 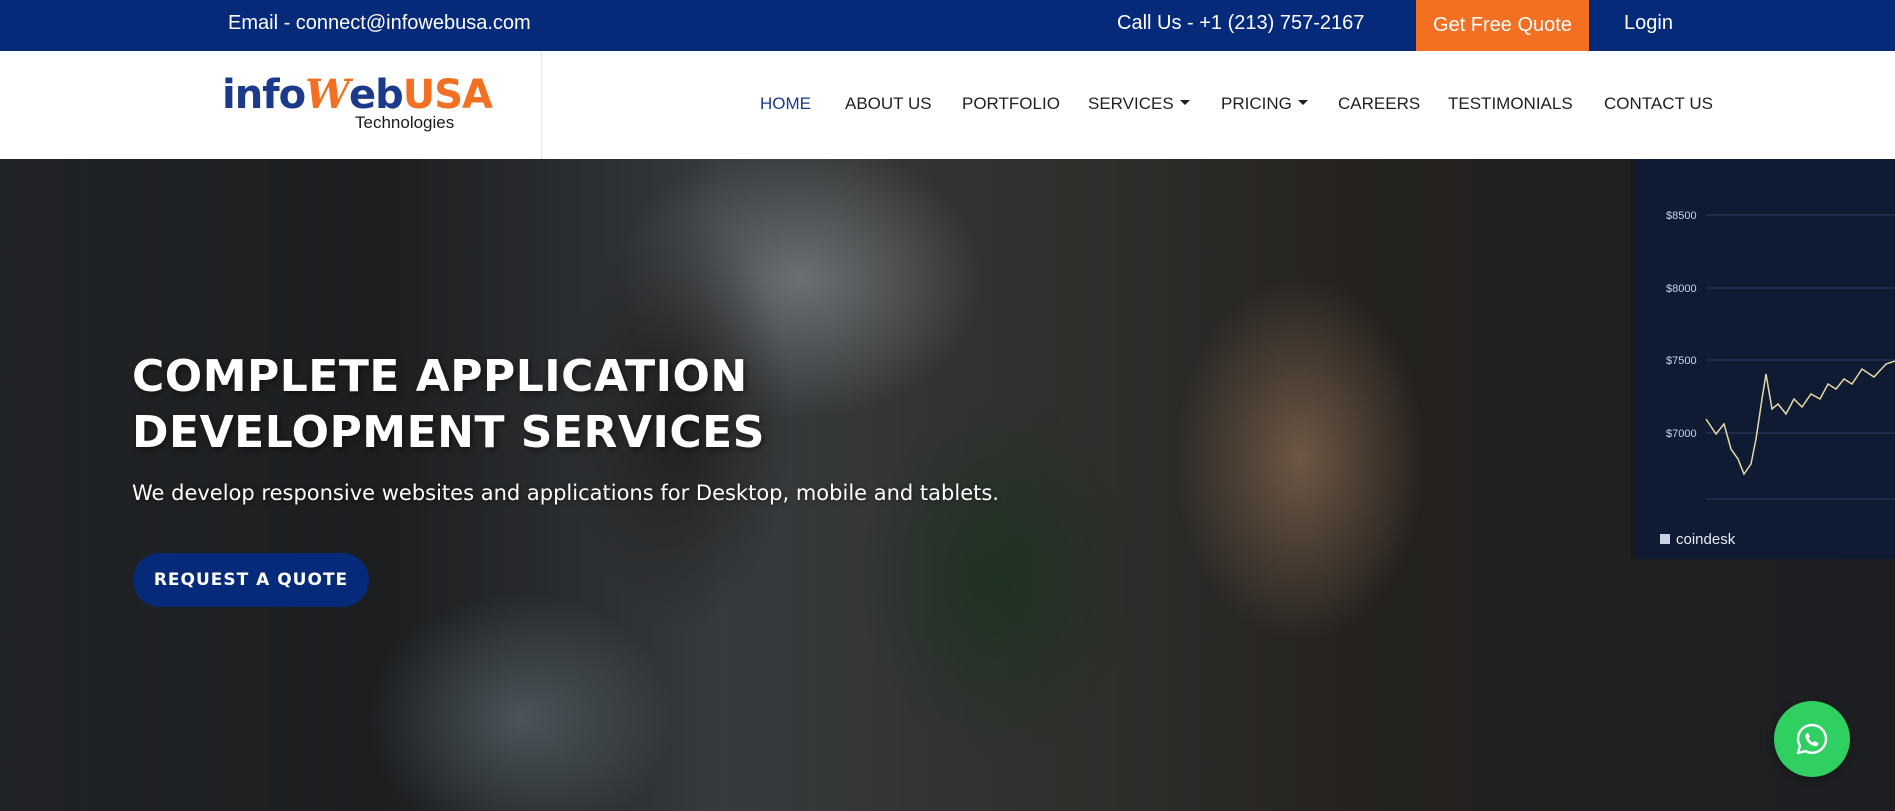 I want to click on phone-link: Call Us - +1 (213) 757-2167, so click(x=1240, y=23).